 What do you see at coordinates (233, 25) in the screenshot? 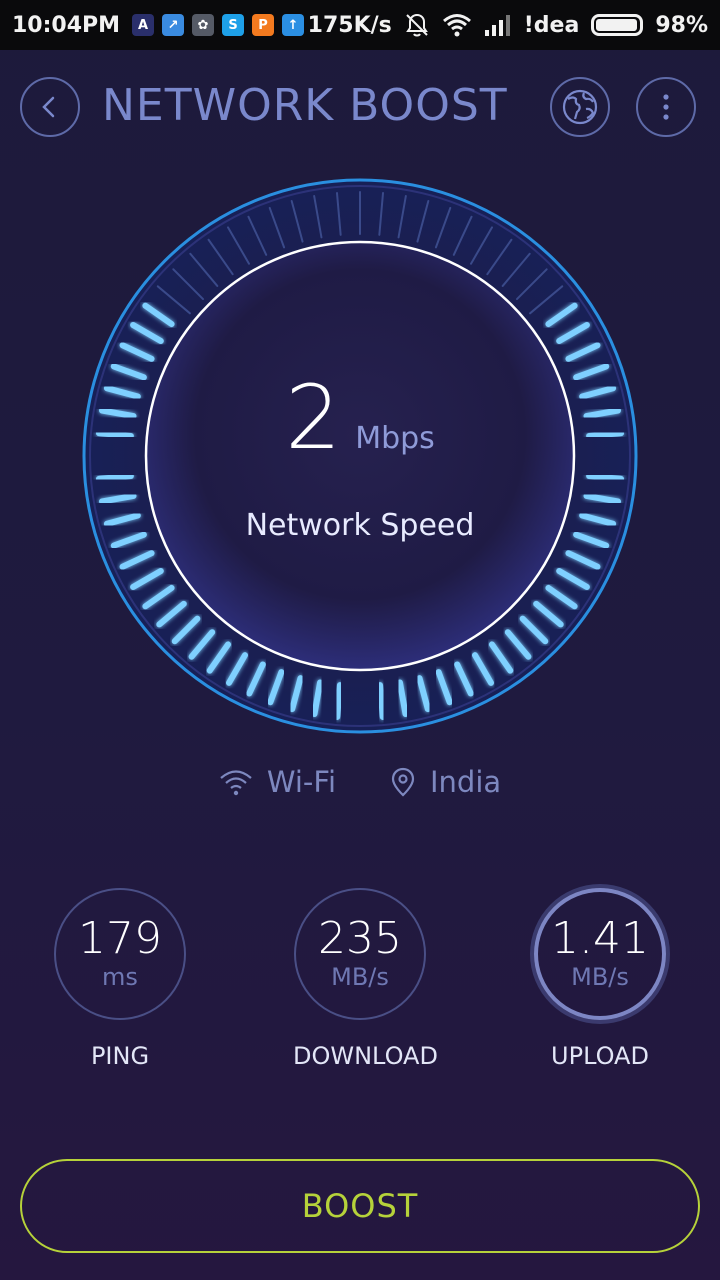
I see `skype-app-icon: S` at bounding box center [233, 25].